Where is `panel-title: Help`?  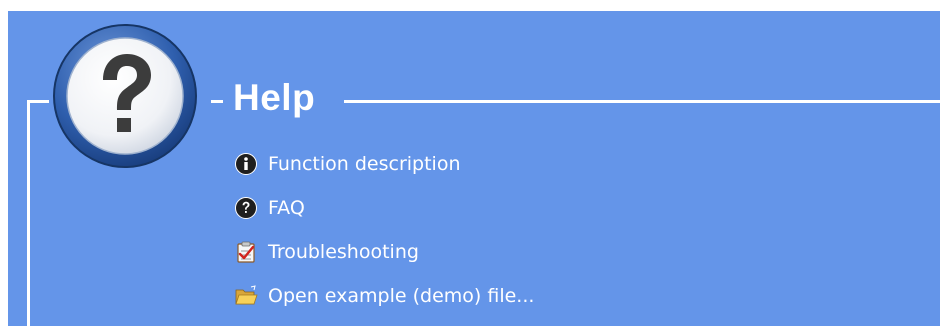 panel-title: Help is located at coordinates (274, 97).